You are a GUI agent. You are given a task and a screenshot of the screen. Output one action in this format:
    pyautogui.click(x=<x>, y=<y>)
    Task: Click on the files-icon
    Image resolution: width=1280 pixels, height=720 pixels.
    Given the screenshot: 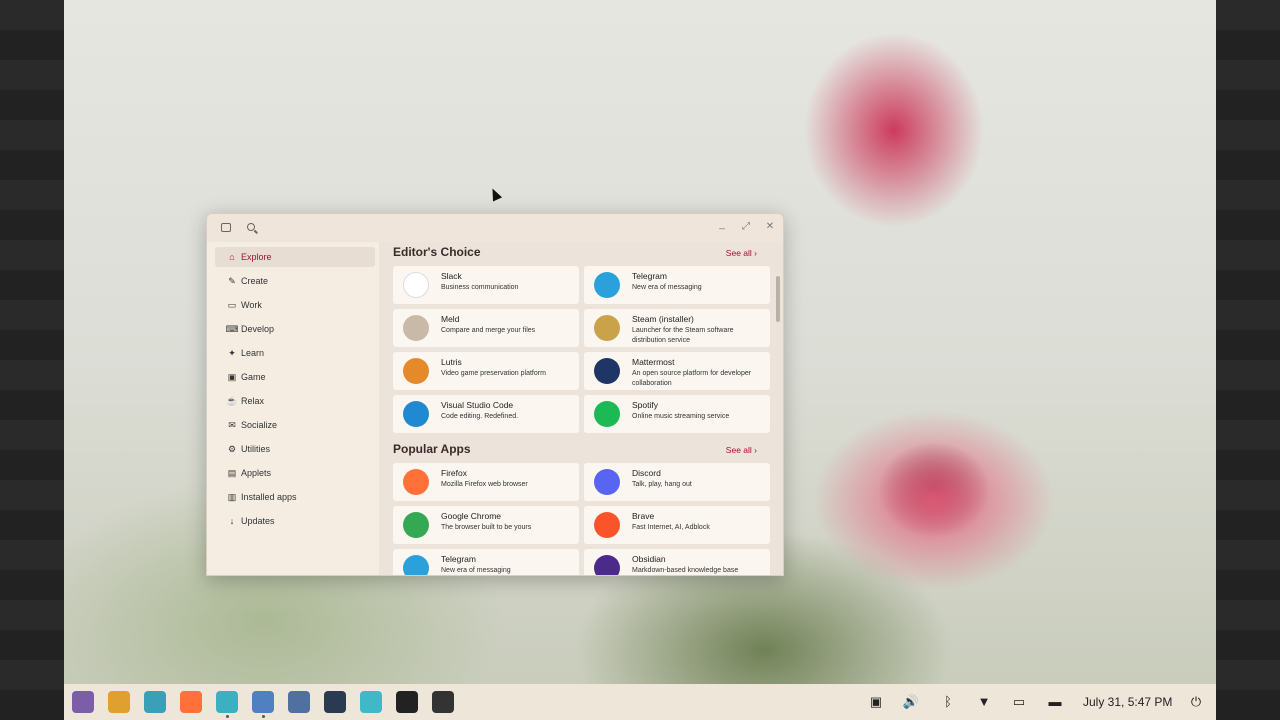 What is the action you would take?
    pyautogui.click(x=227, y=702)
    